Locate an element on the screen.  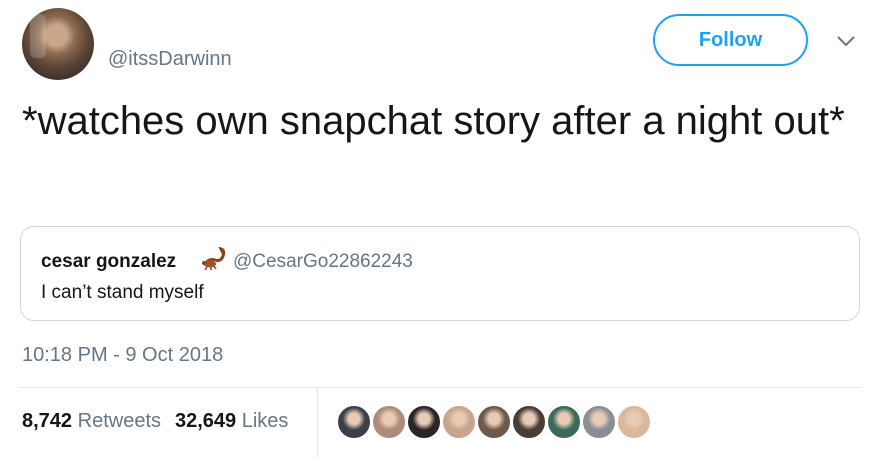
retweets-stat: 8,742 Retweets is located at coordinates (91, 421).